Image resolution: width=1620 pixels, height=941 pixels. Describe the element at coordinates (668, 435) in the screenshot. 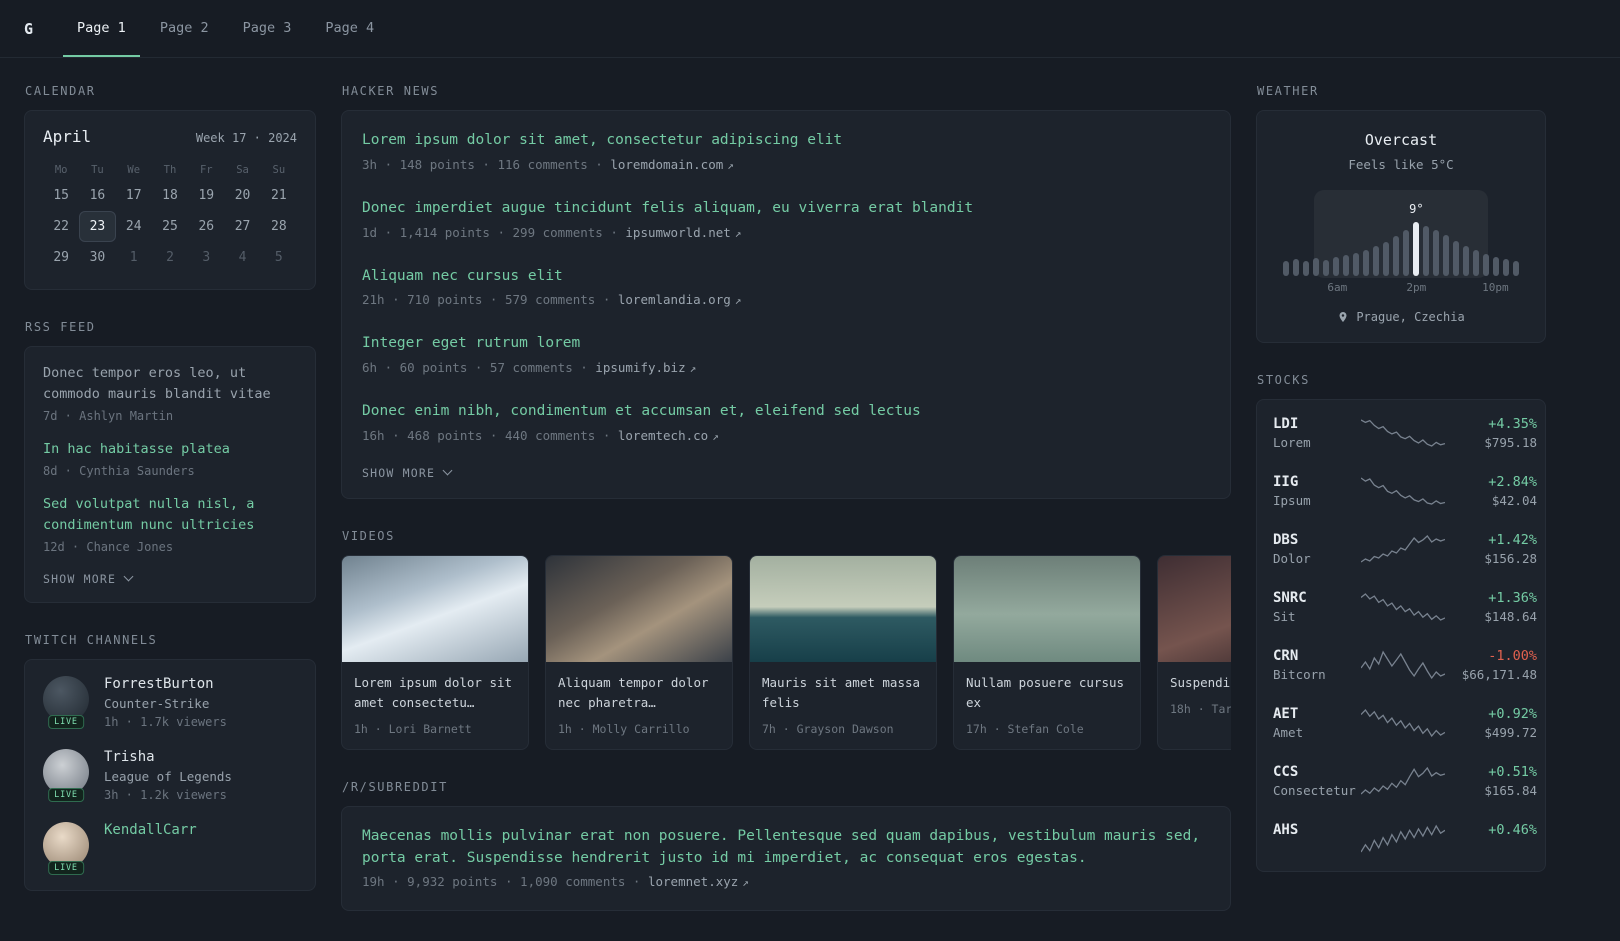

I see `hn-domain-link: loremtech.co ↗` at that location.